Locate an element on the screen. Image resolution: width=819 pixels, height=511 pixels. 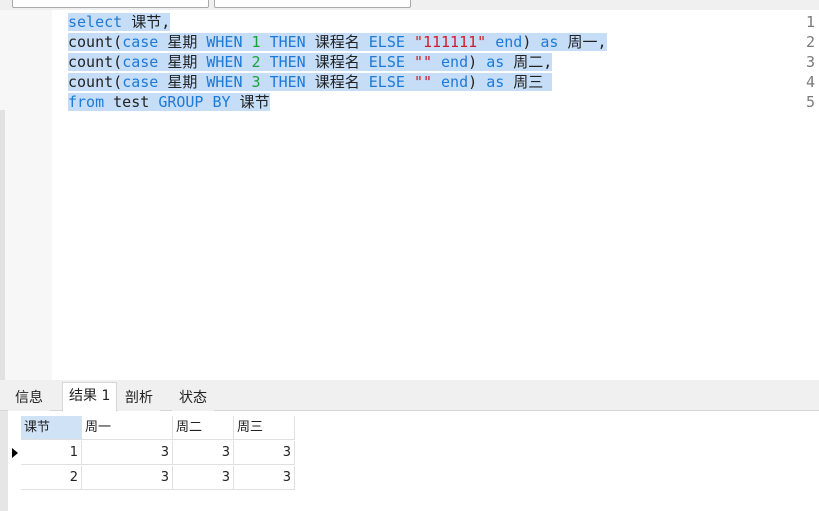
table-cell: 1 is located at coordinates (51, 453).